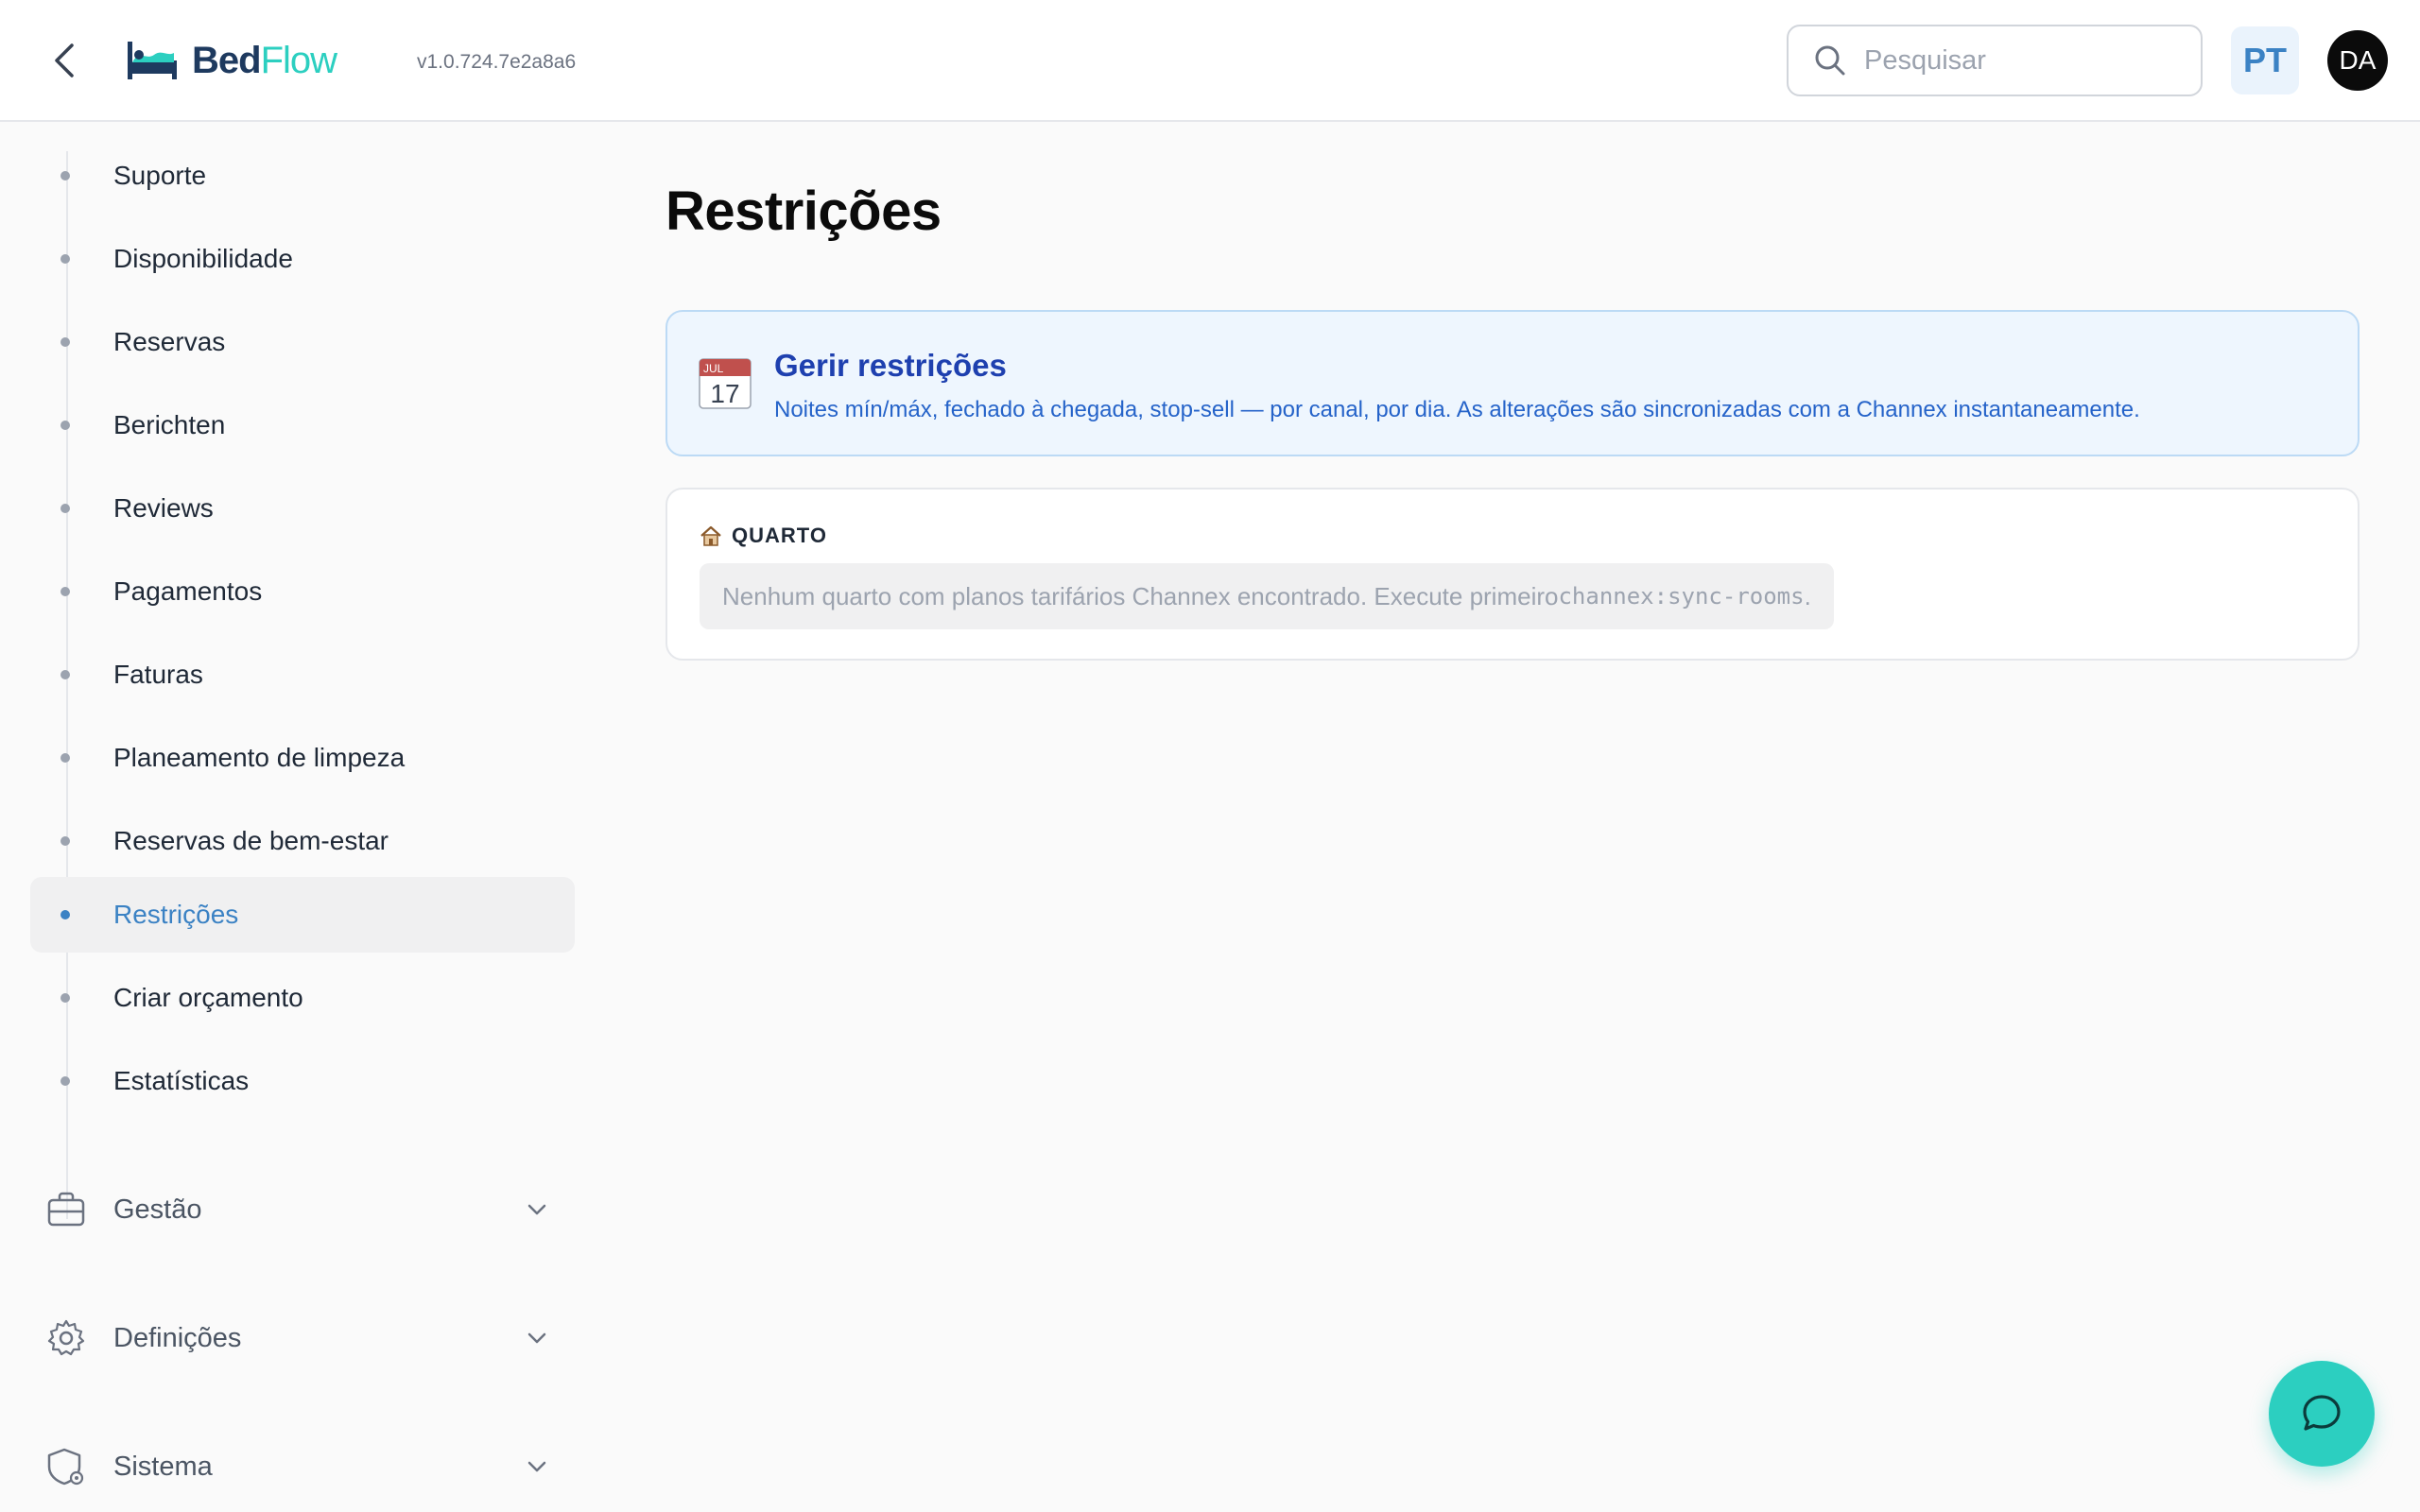  Describe the element at coordinates (65, 1467) in the screenshot. I see `shield-gear-icon` at that location.